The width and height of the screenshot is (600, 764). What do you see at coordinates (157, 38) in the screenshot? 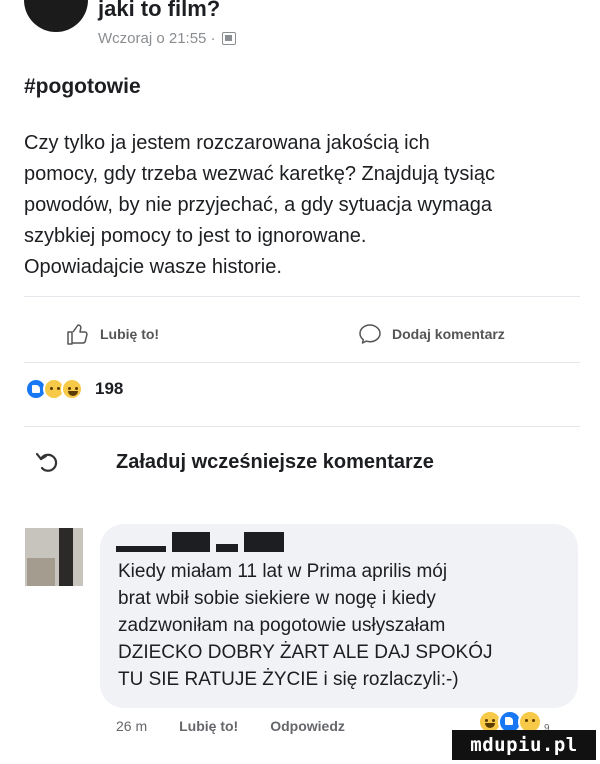
I see `post-timestamp: Wczoraj o 21:55 ·` at bounding box center [157, 38].